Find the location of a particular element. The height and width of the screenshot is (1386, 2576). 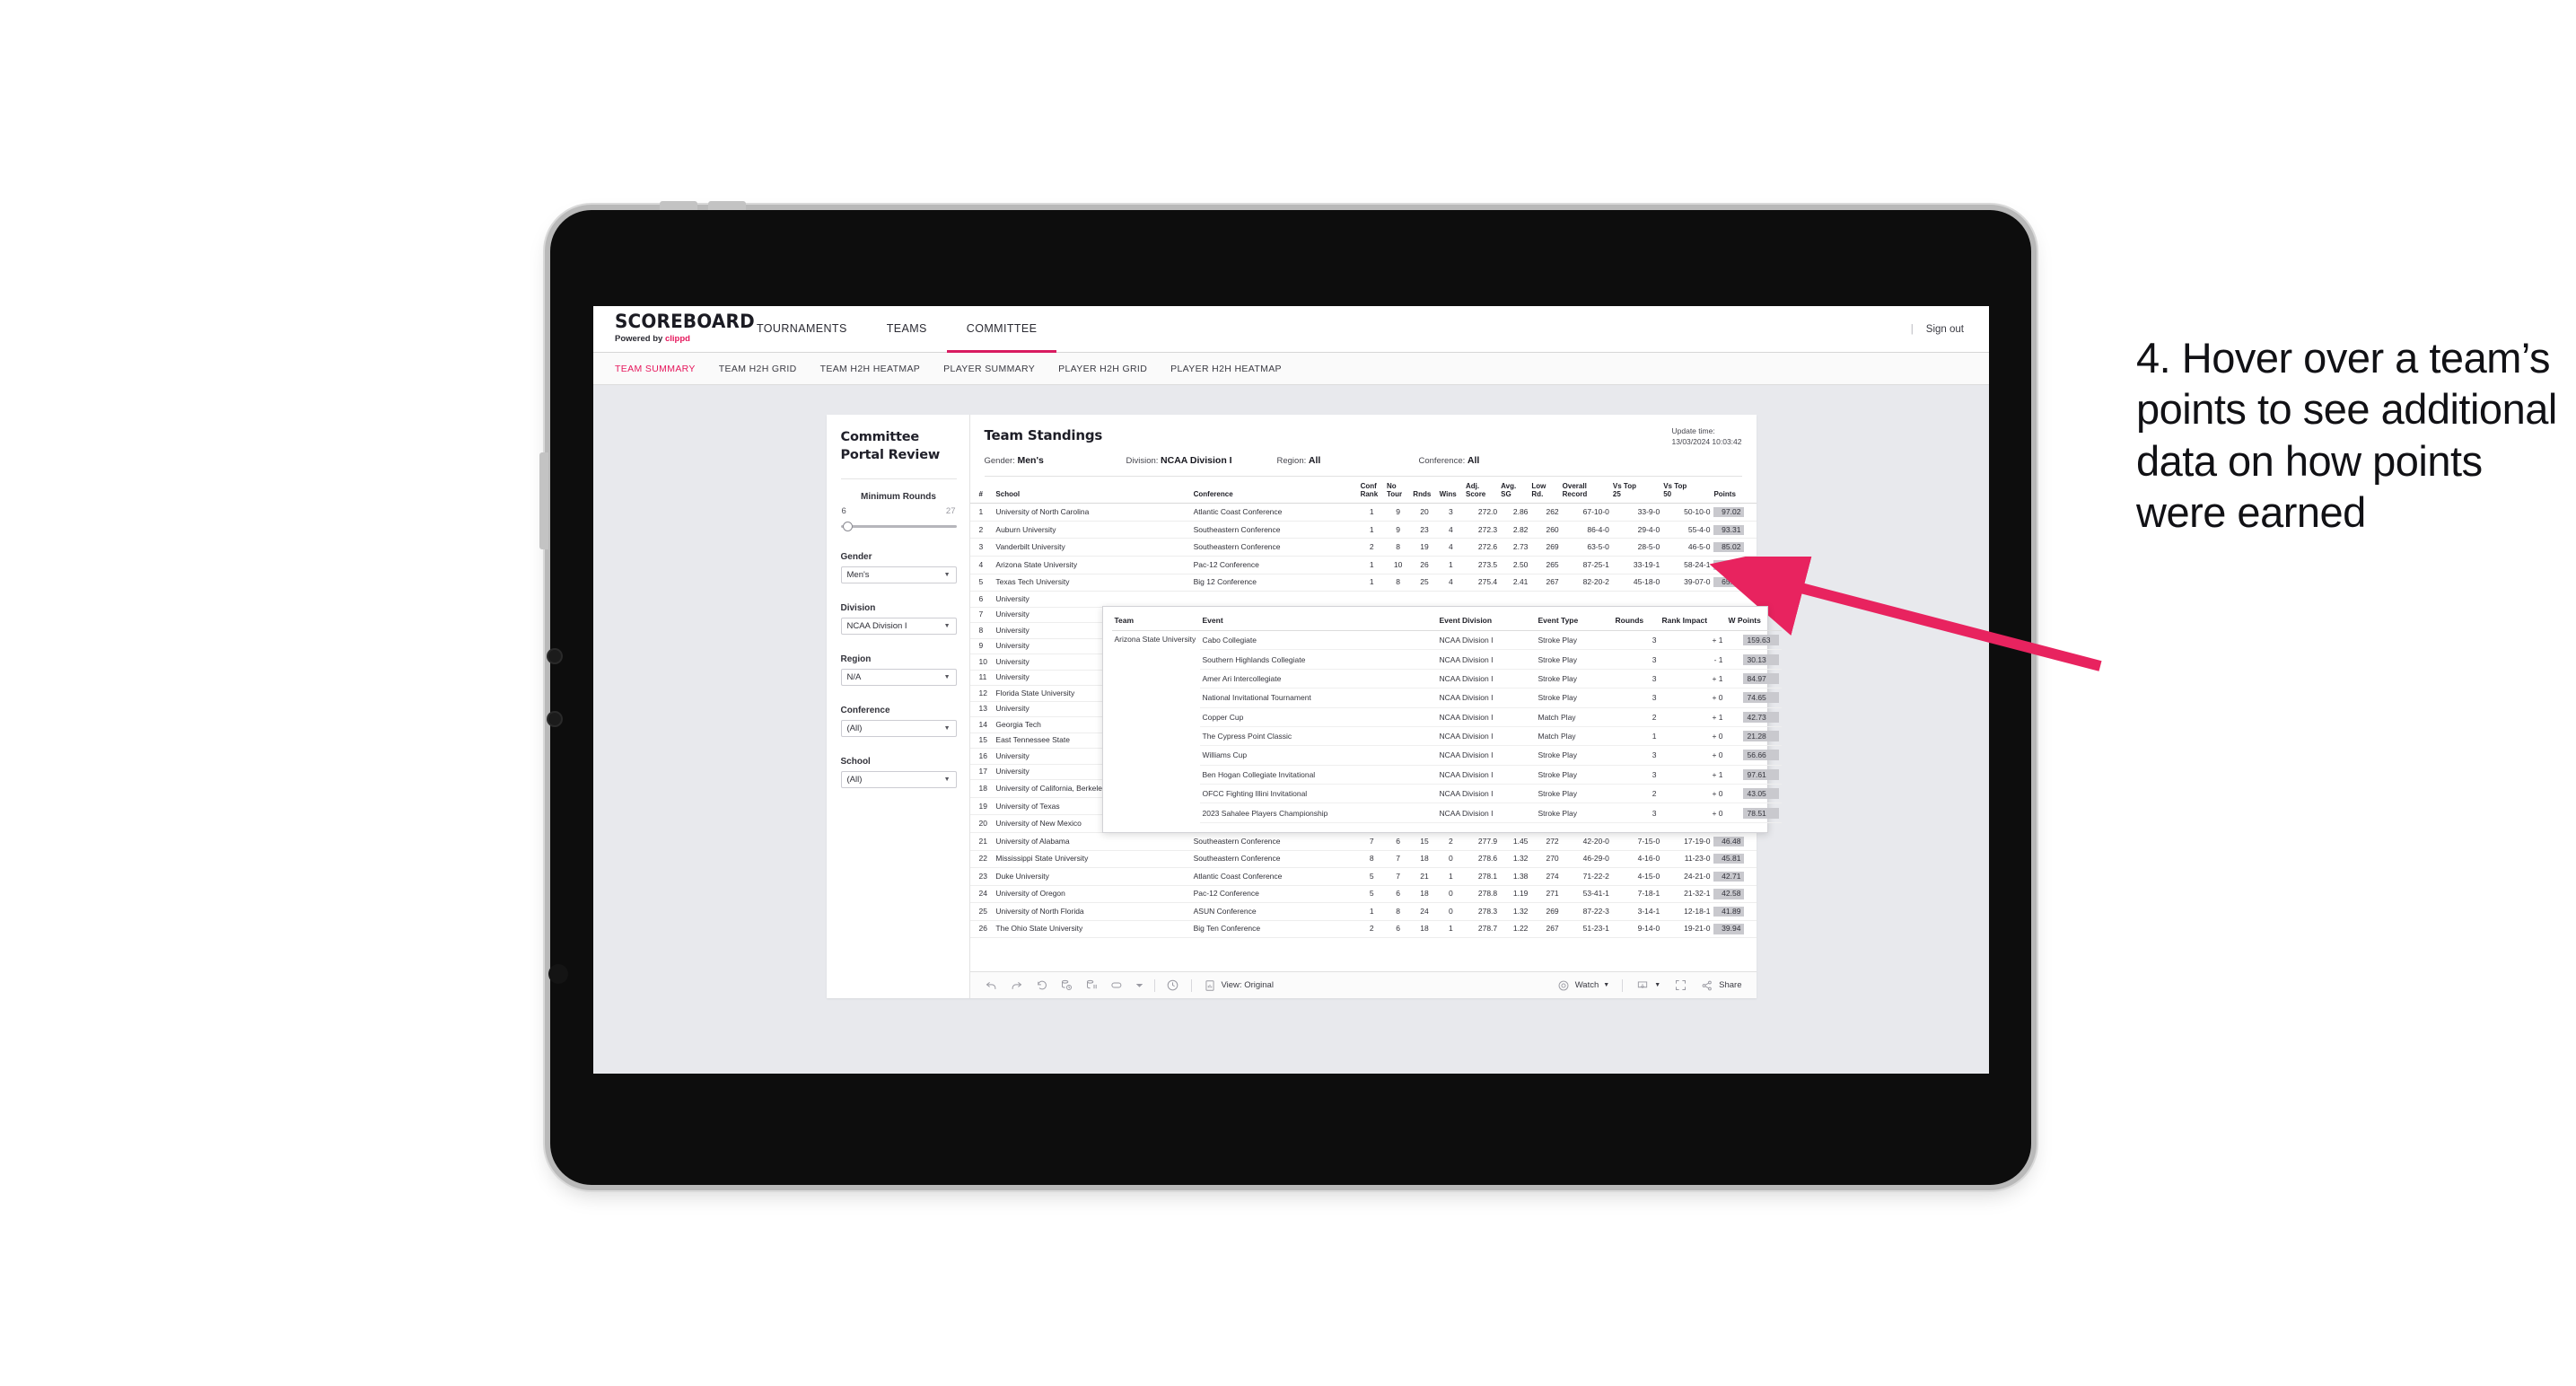

cell-points: 65.80 is located at coordinates (1734, 583).